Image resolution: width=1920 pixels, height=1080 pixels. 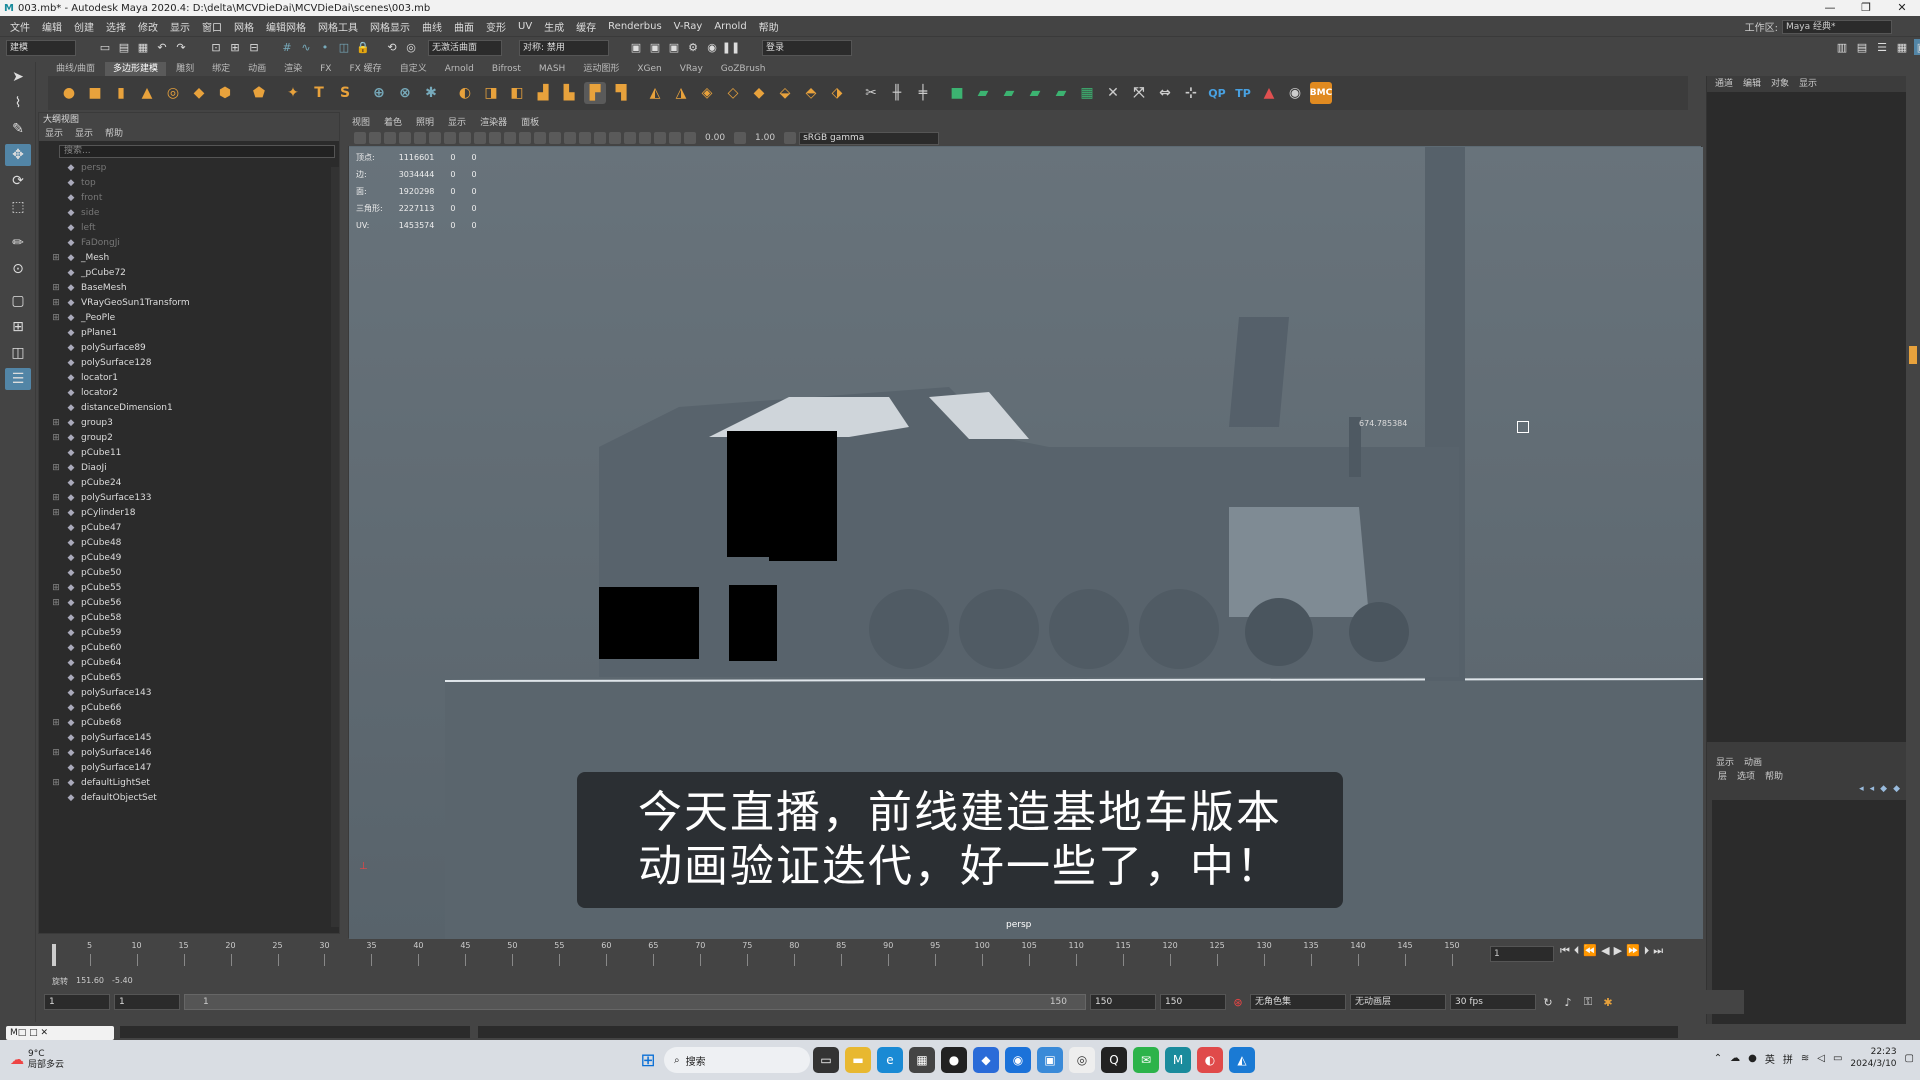 I want to click on current-frame-field: 1, so click(x=1522, y=954).